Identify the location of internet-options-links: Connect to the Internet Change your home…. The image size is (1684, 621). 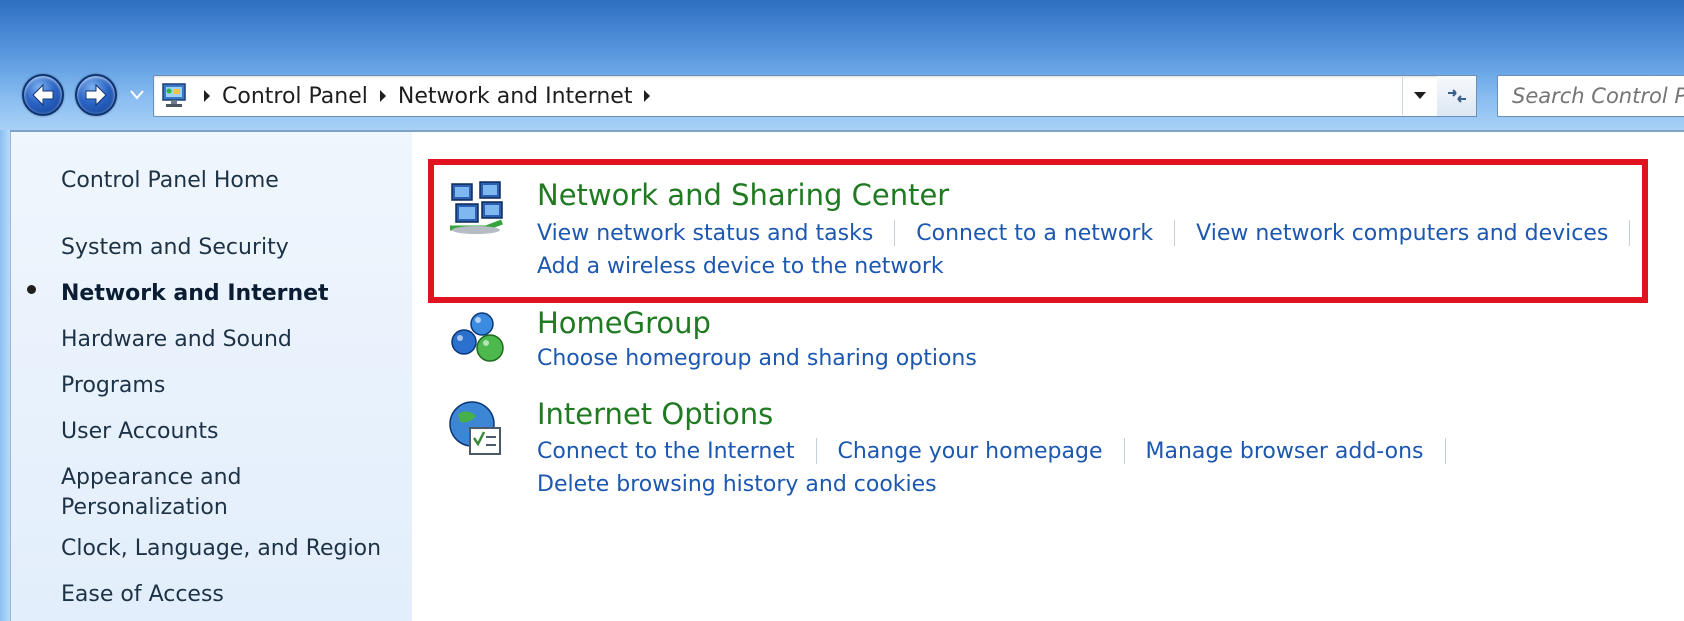
(1002, 451).